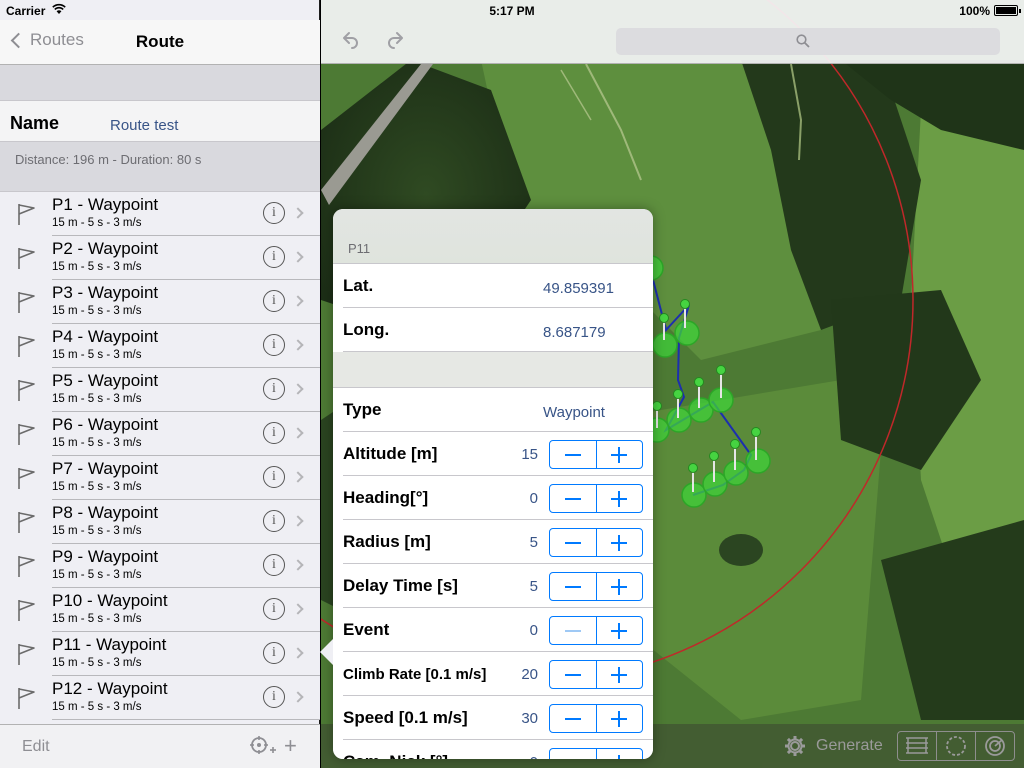 The width and height of the screenshot is (1024, 768). Describe the element at coordinates (105, 556) in the screenshot. I see `waypoint-title: P9 - Waypoint` at that location.